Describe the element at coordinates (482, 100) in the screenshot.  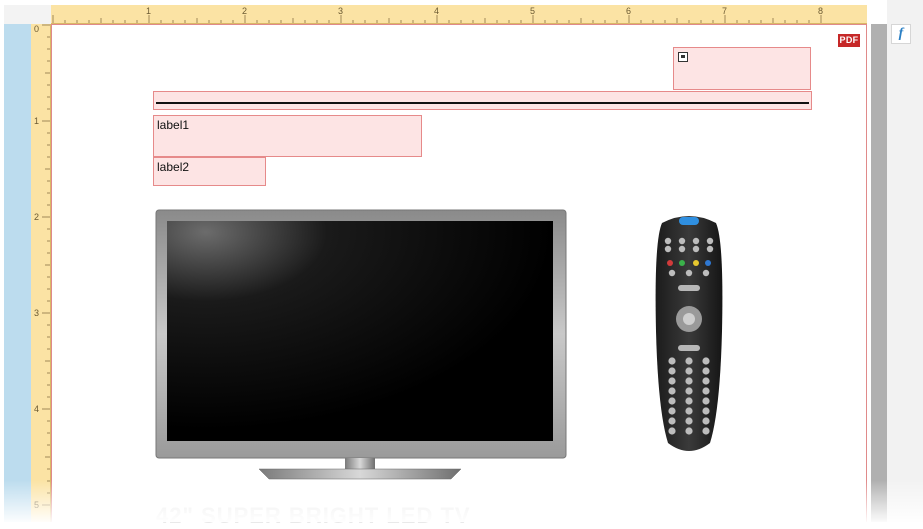
I see `line-control-band` at that location.